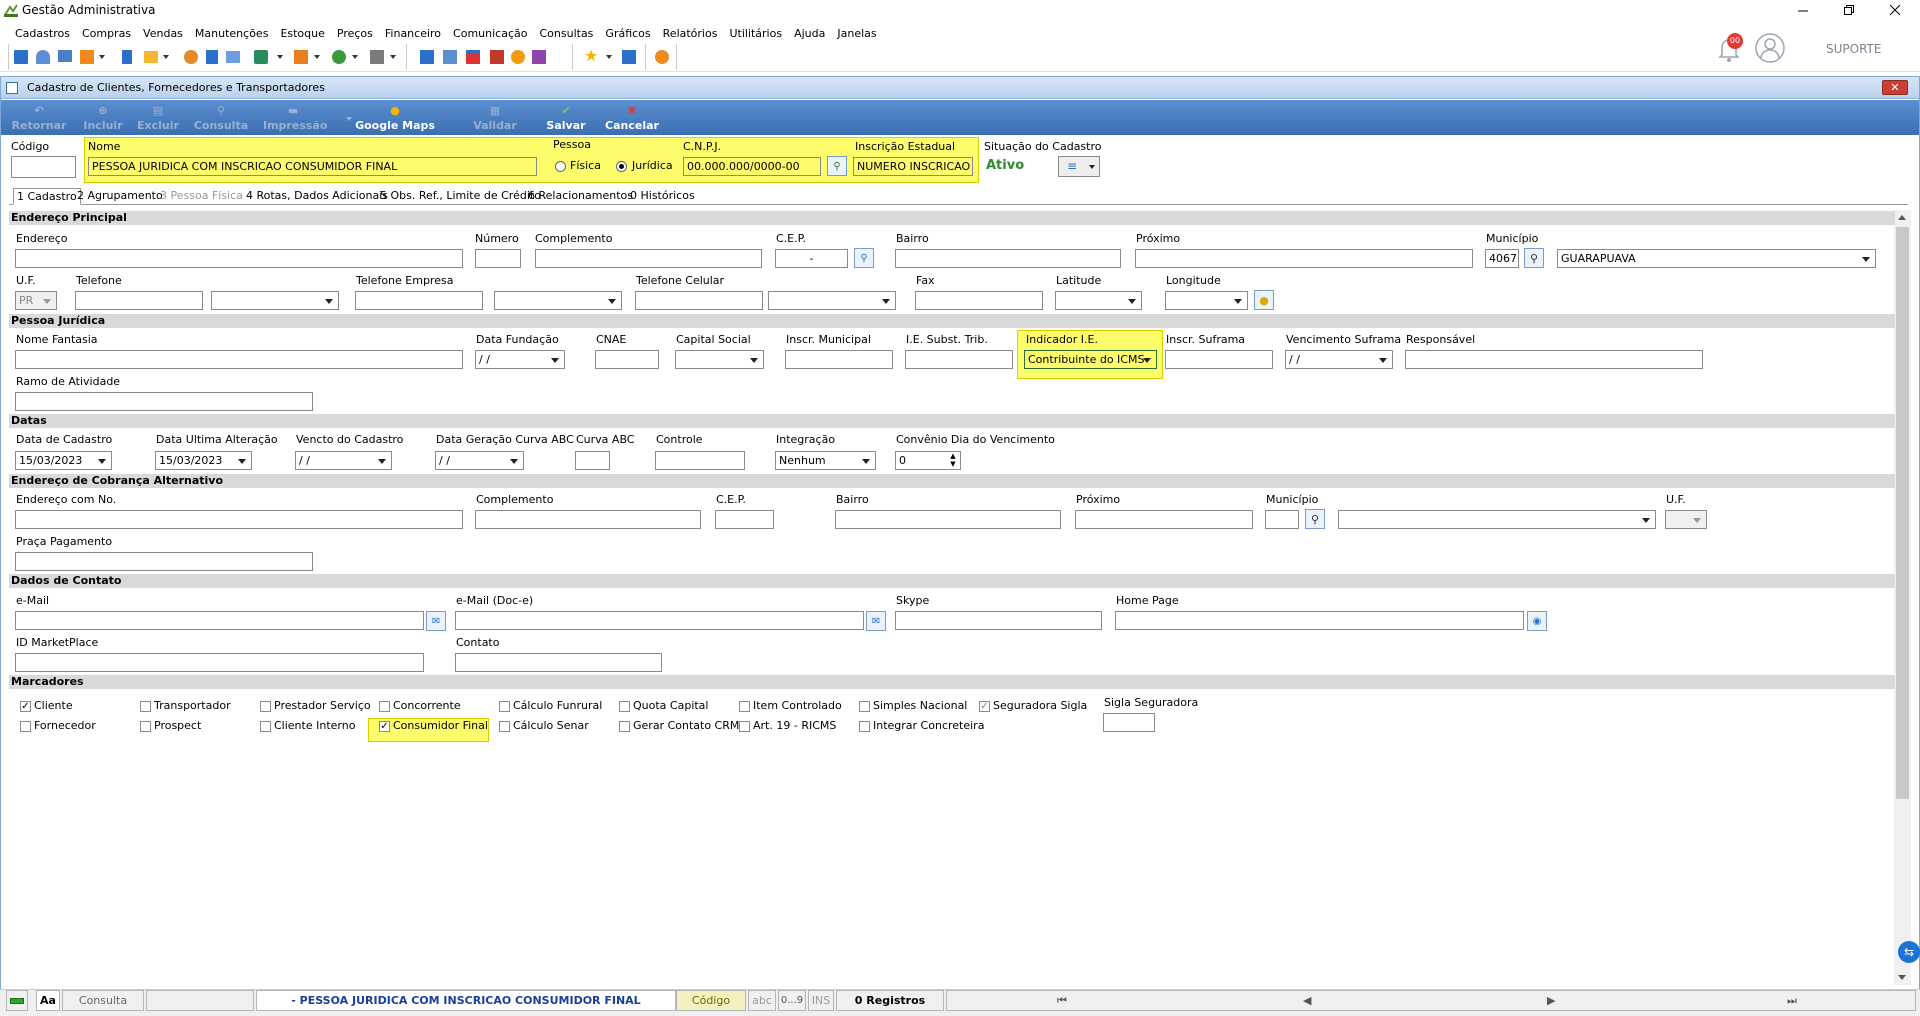 The height and width of the screenshot is (1016, 1920). What do you see at coordinates (239, 519) in the screenshot?
I see `cob-endereco-field` at bounding box center [239, 519].